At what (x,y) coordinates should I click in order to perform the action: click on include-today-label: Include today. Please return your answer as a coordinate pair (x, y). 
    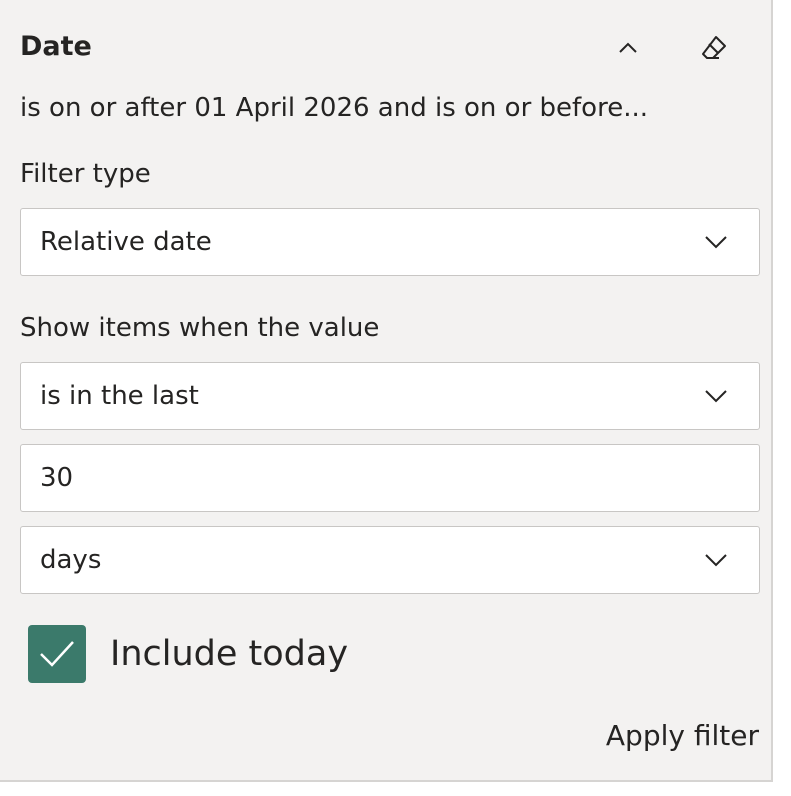
    Looking at the image, I should click on (229, 654).